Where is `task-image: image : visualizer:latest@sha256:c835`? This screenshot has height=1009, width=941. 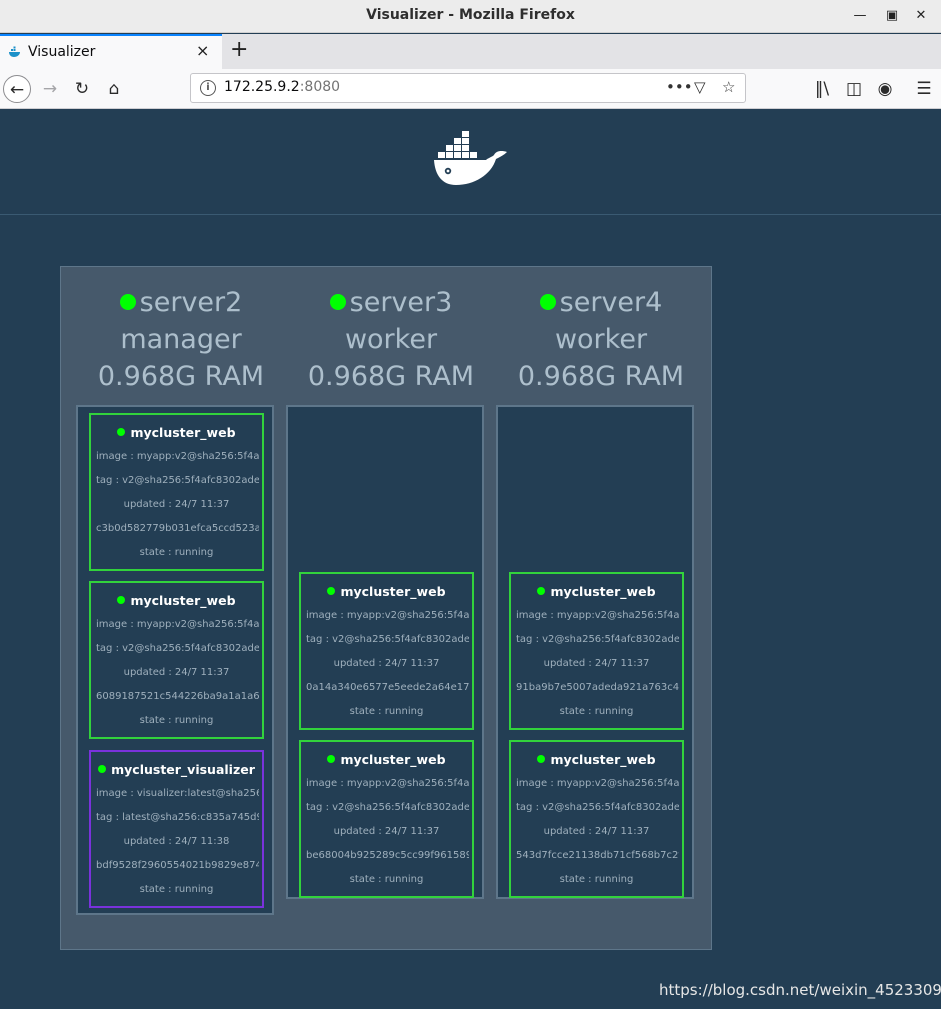 task-image: image : visualizer:latest@sha256:c835 is located at coordinates (177, 793).